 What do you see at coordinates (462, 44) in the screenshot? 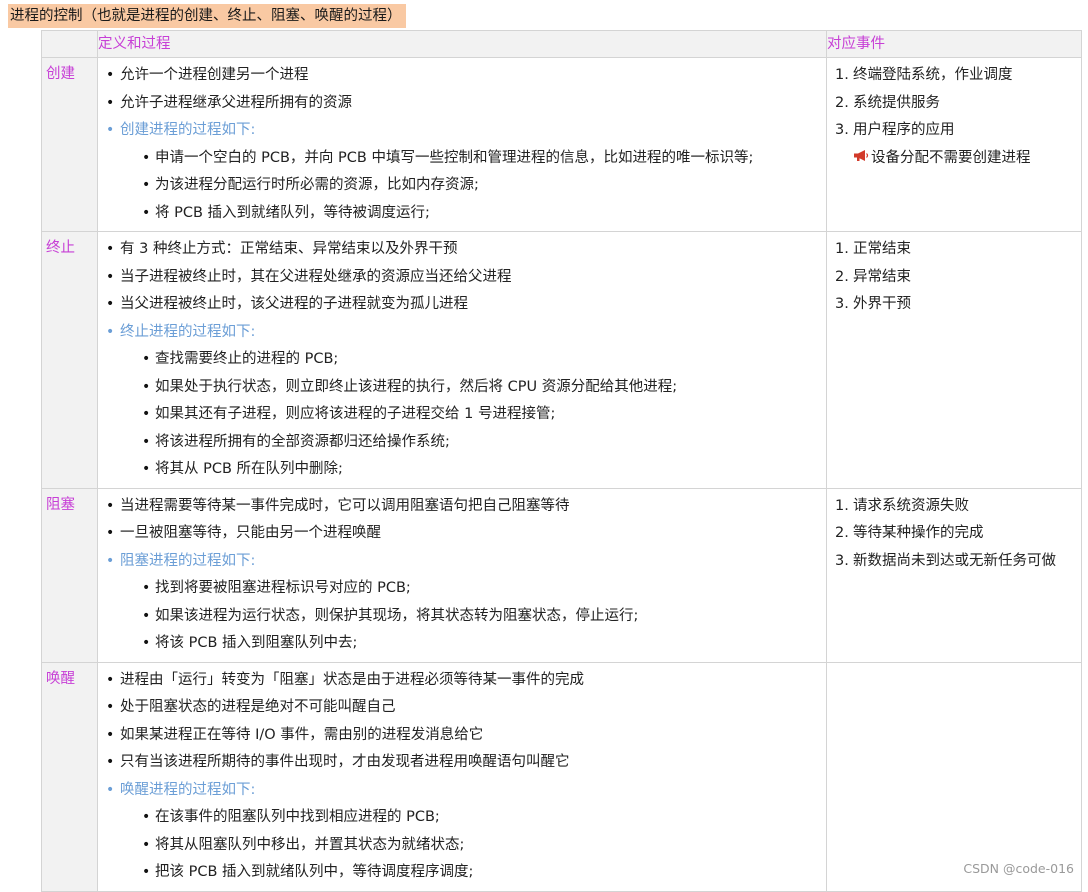
I see `header-definition: 定义和过程` at bounding box center [462, 44].